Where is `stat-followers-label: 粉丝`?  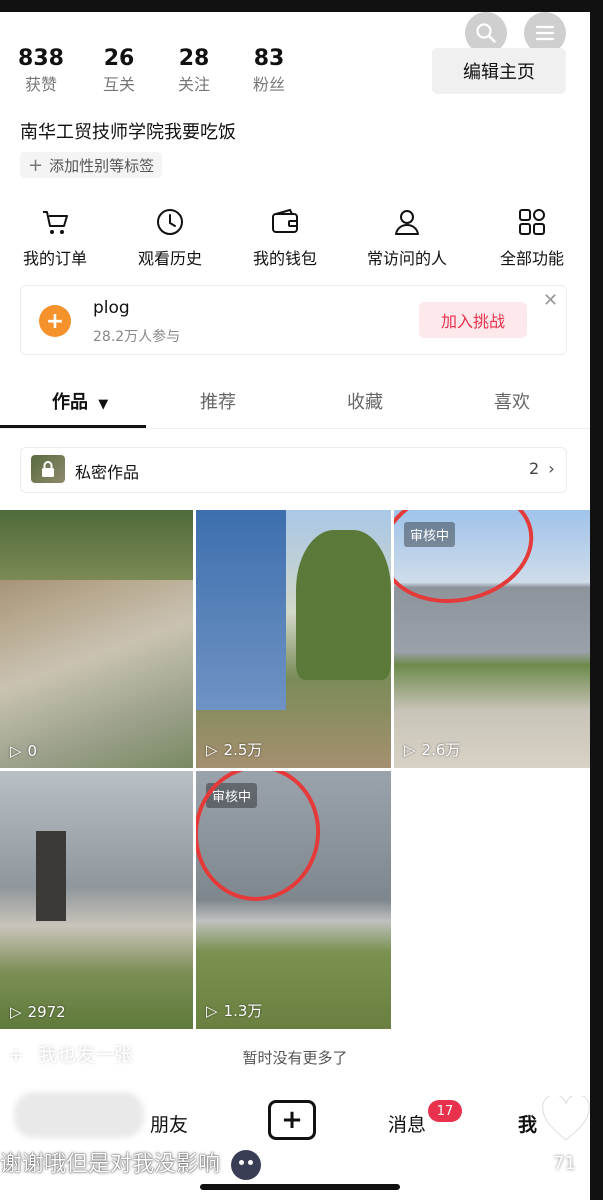 stat-followers-label: 粉丝 is located at coordinates (268, 84).